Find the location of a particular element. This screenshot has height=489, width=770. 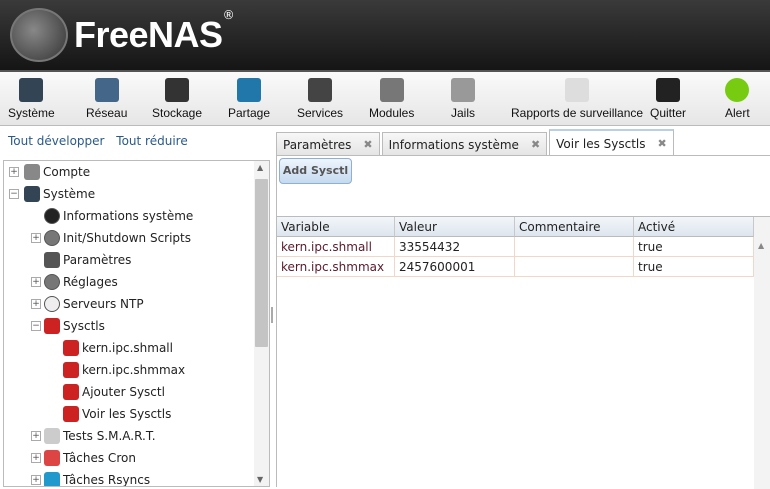

tree-item-label: Serveurs NTP is located at coordinates (103, 304).